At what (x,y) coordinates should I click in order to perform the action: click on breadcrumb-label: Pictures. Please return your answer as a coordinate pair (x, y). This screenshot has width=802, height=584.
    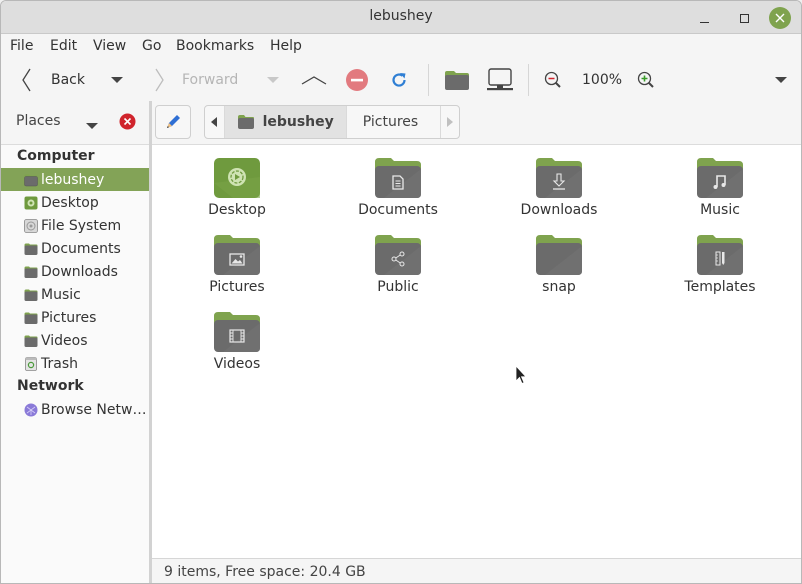
    Looking at the image, I should click on (390, 122).